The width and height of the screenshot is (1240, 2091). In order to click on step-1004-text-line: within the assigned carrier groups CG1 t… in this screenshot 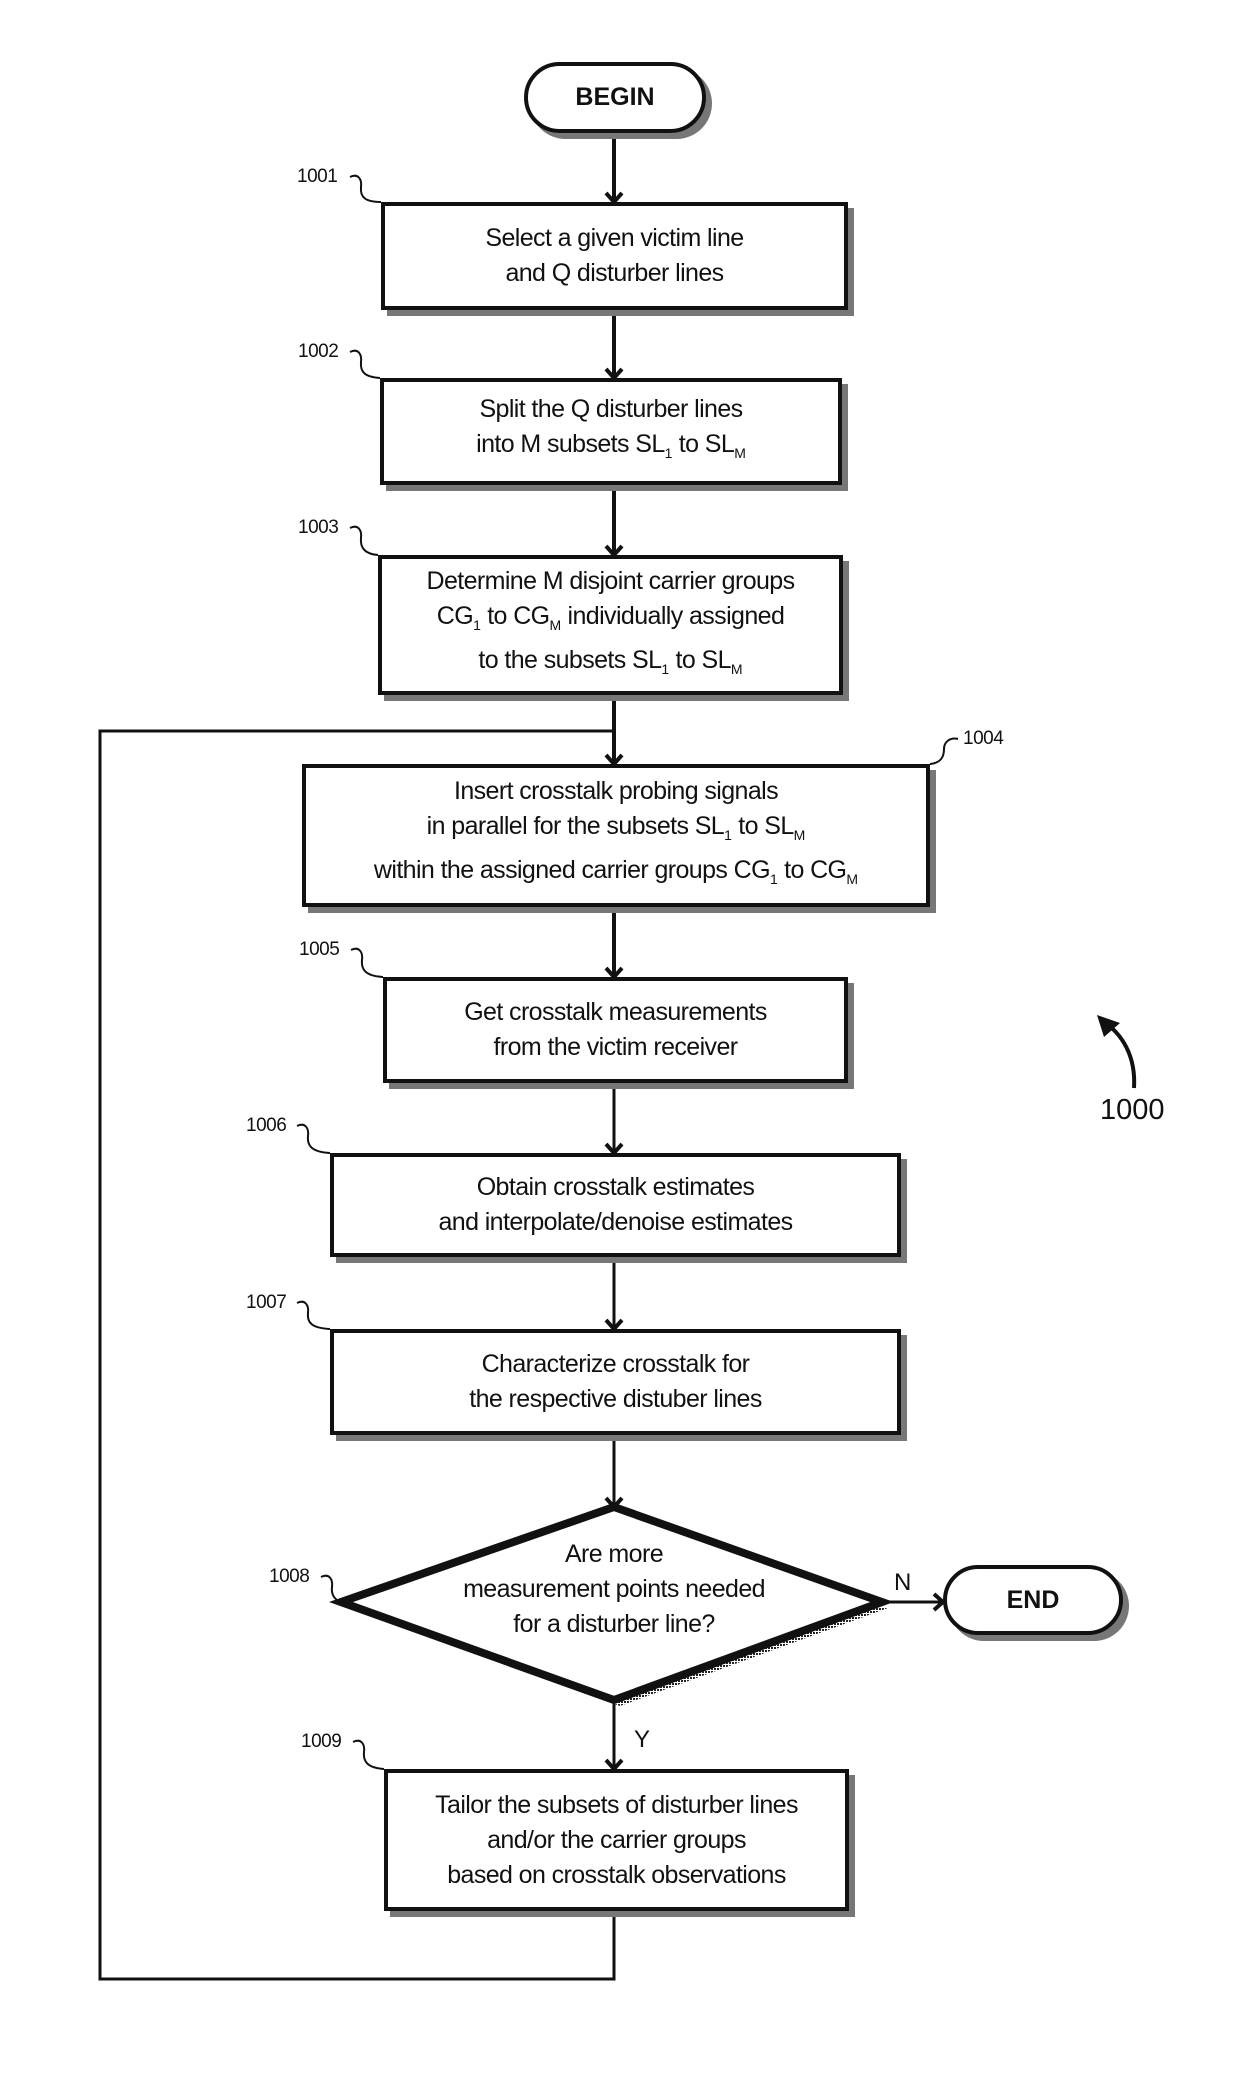, I will do `click(616, 875)`.